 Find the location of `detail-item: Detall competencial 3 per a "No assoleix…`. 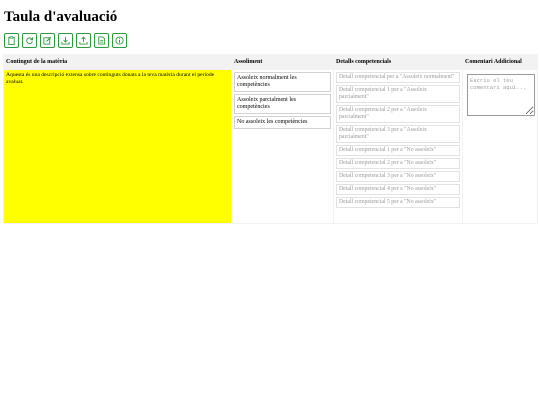

detail-item: Detall competencial 3 per a "No assoleix… is located at coordinates (398, 176).